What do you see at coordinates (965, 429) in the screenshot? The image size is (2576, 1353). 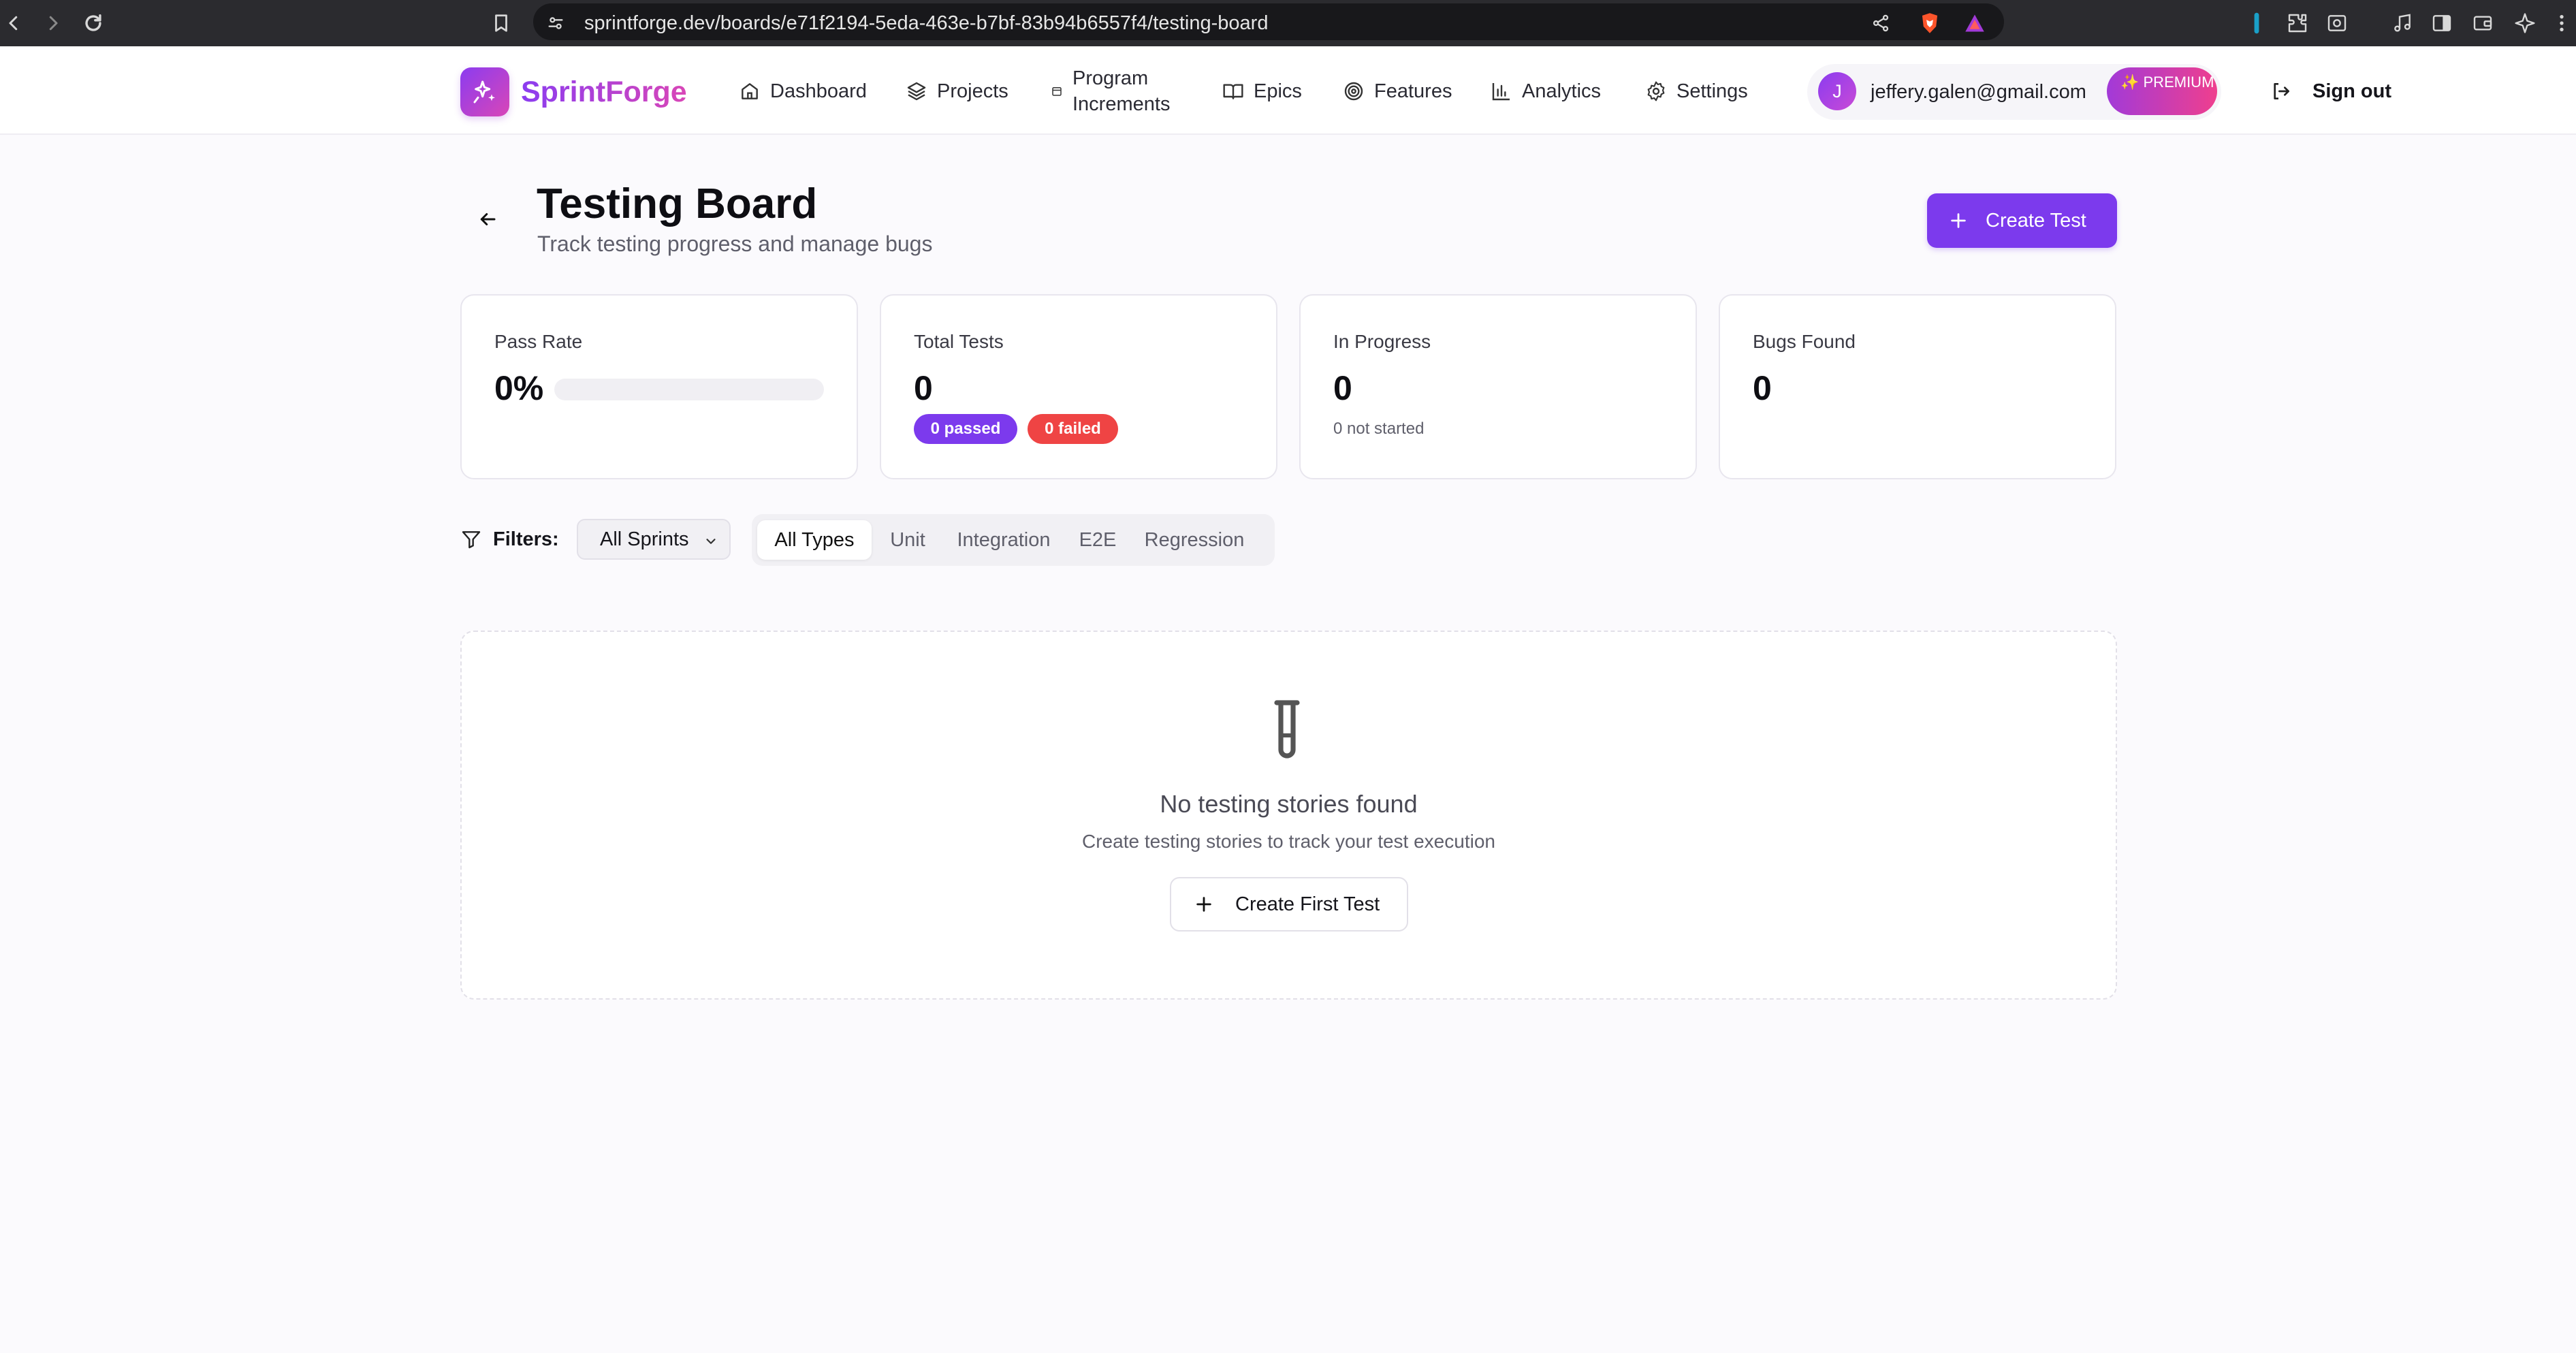 I see `passed-badge: 0 passed` at bounding box center [965, 429].